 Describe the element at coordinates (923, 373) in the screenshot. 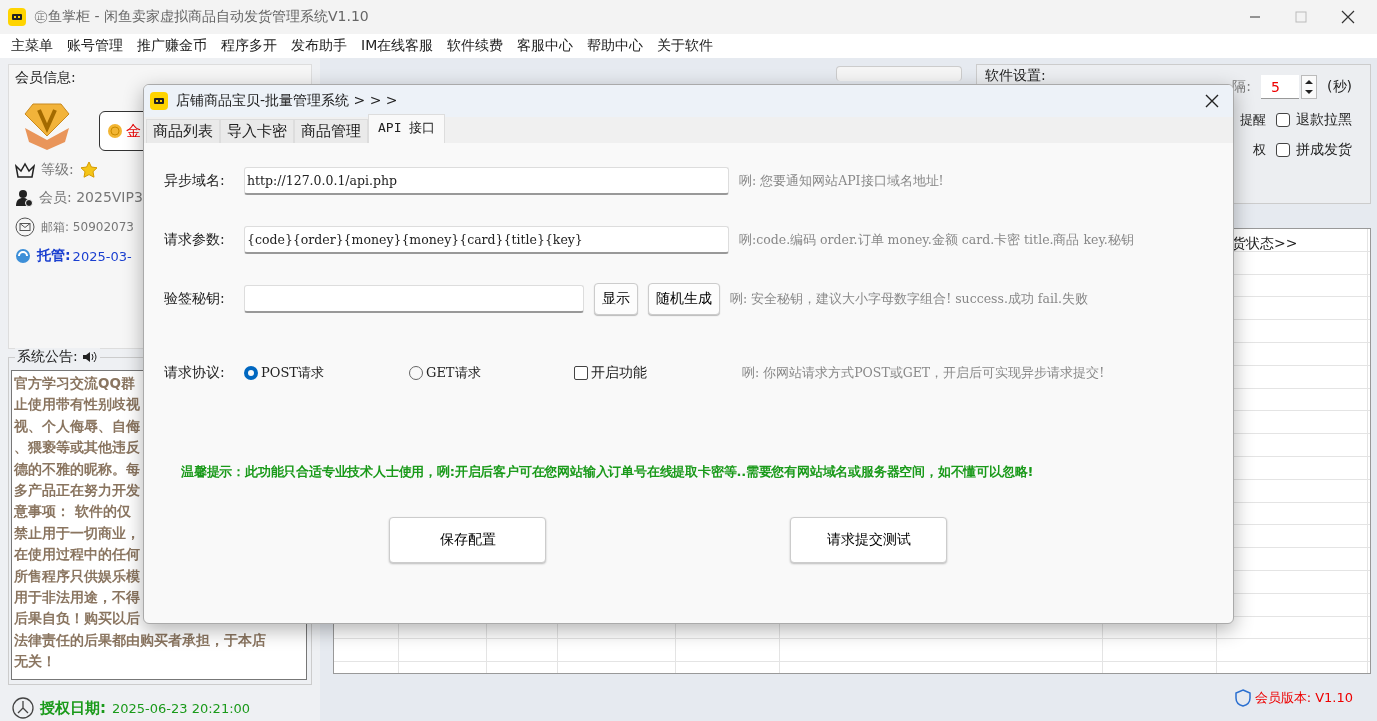

I see `hint-text: 咧: 你网站请求方式POST或GET，开启后可实现异步请求提交!` at that location.